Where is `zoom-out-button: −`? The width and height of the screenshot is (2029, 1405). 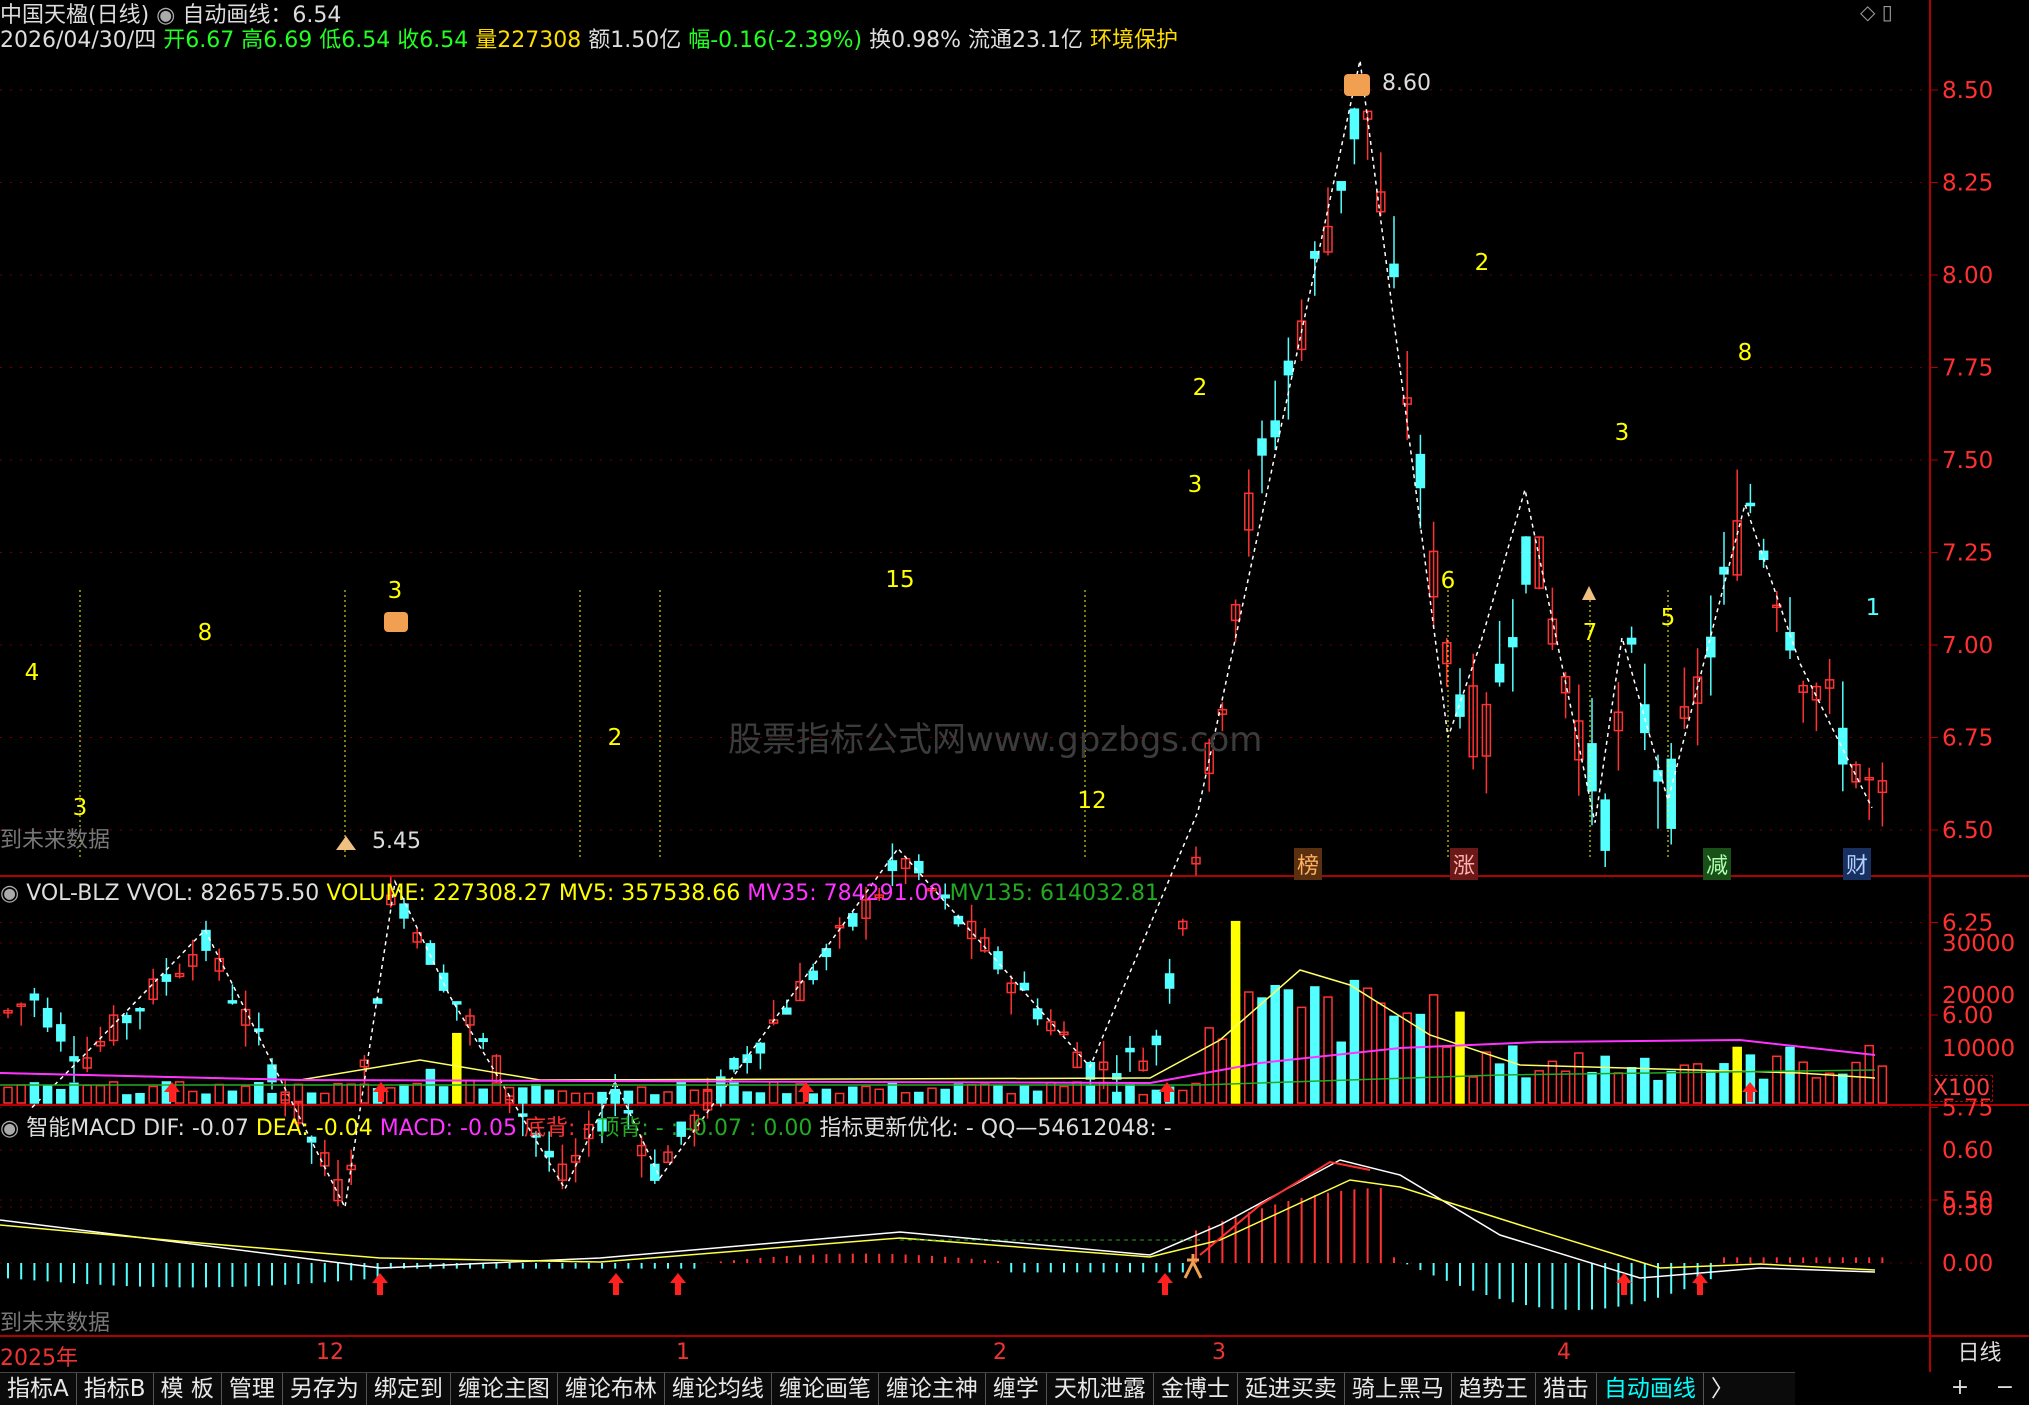 zoom-out-button: − is located at coordinates (2005, 1388).